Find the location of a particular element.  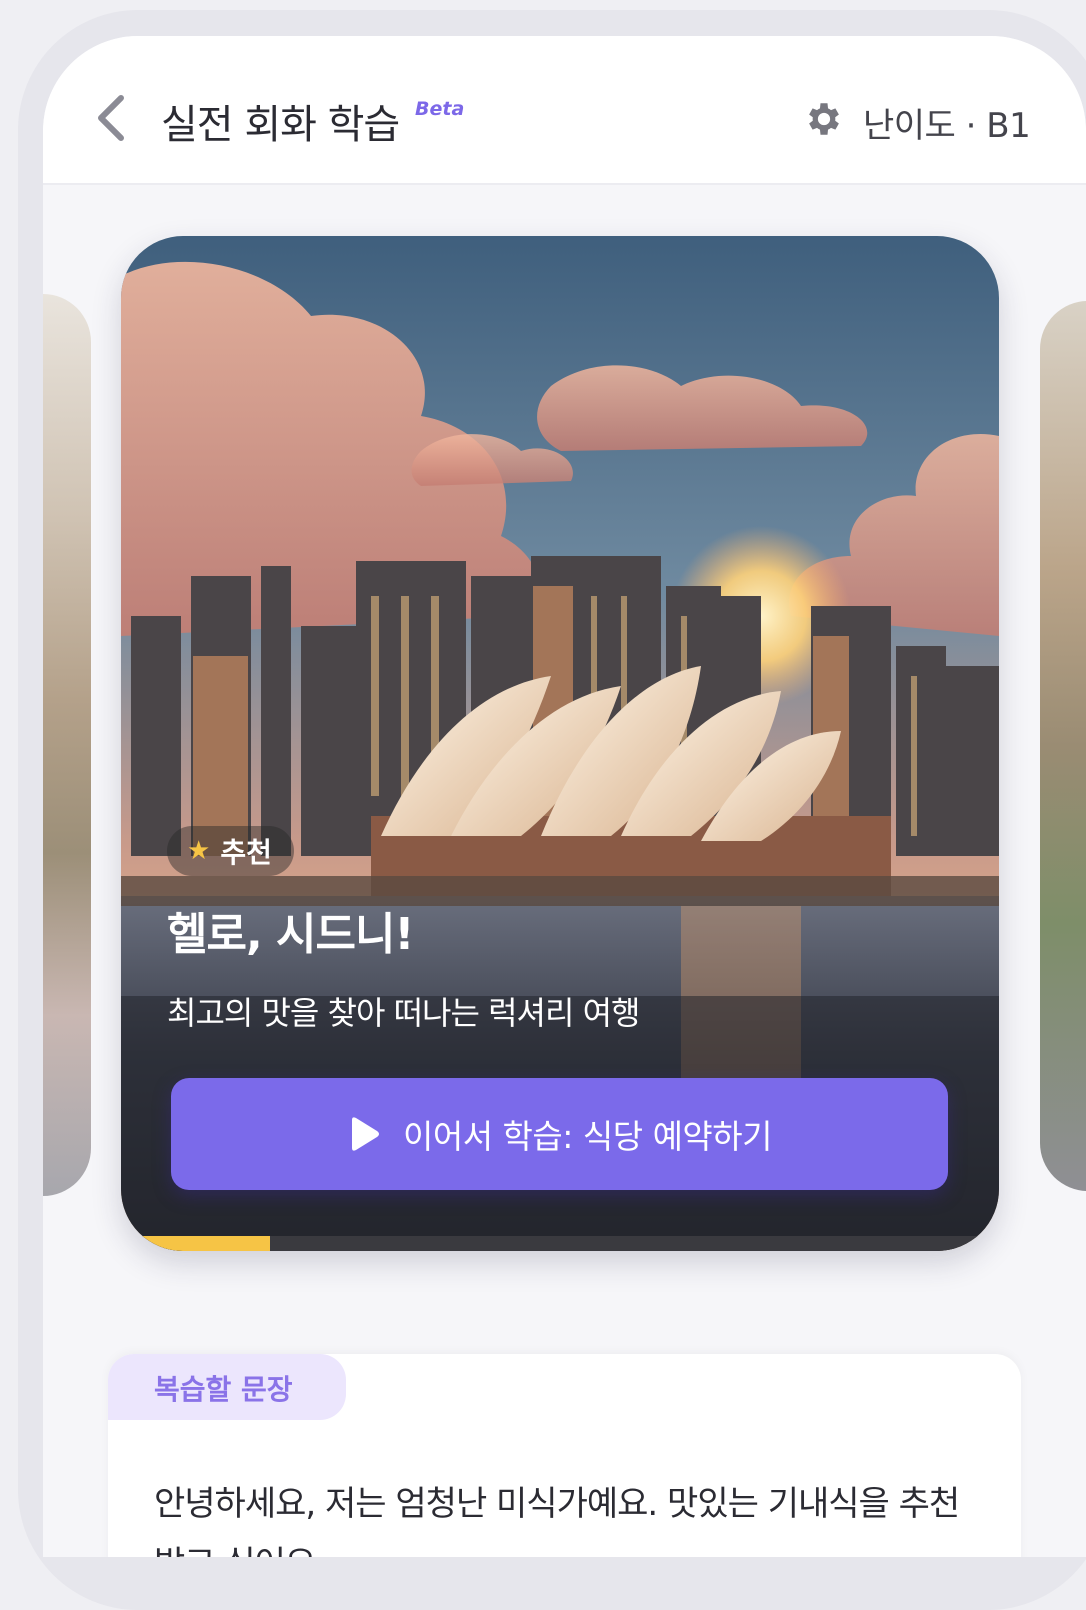

play-icon is located at coordinates (365, 1134).